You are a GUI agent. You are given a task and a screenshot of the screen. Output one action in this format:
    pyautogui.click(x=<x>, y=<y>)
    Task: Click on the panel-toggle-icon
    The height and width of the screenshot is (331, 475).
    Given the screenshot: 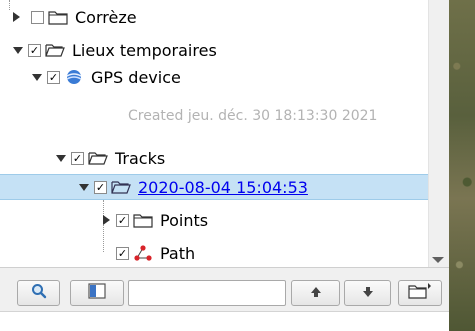 What is the action you would take?
    pyautogui.click(x=97, y=293)
    